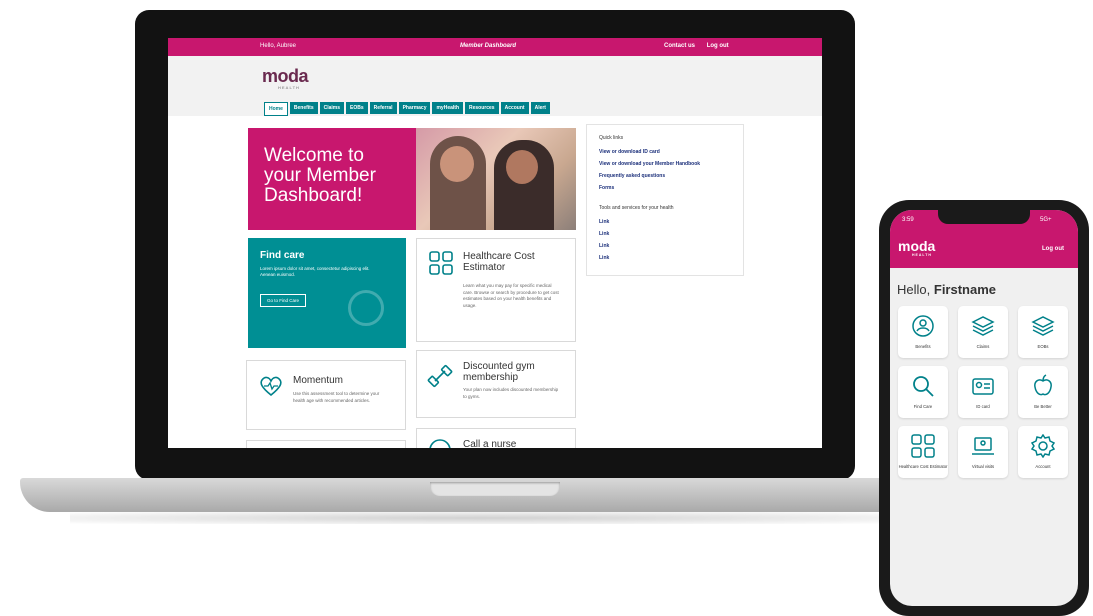 This screenshot has width=1093, height=616. Describe the element at coordinates (496, 438) in the screenshot. I see `nurse-card: Call a nurse` at that location.